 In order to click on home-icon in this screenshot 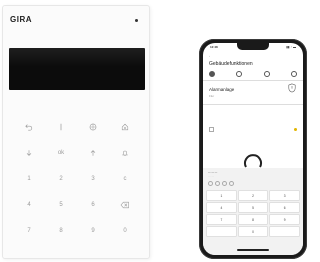, I will do `click(125, 127)`.